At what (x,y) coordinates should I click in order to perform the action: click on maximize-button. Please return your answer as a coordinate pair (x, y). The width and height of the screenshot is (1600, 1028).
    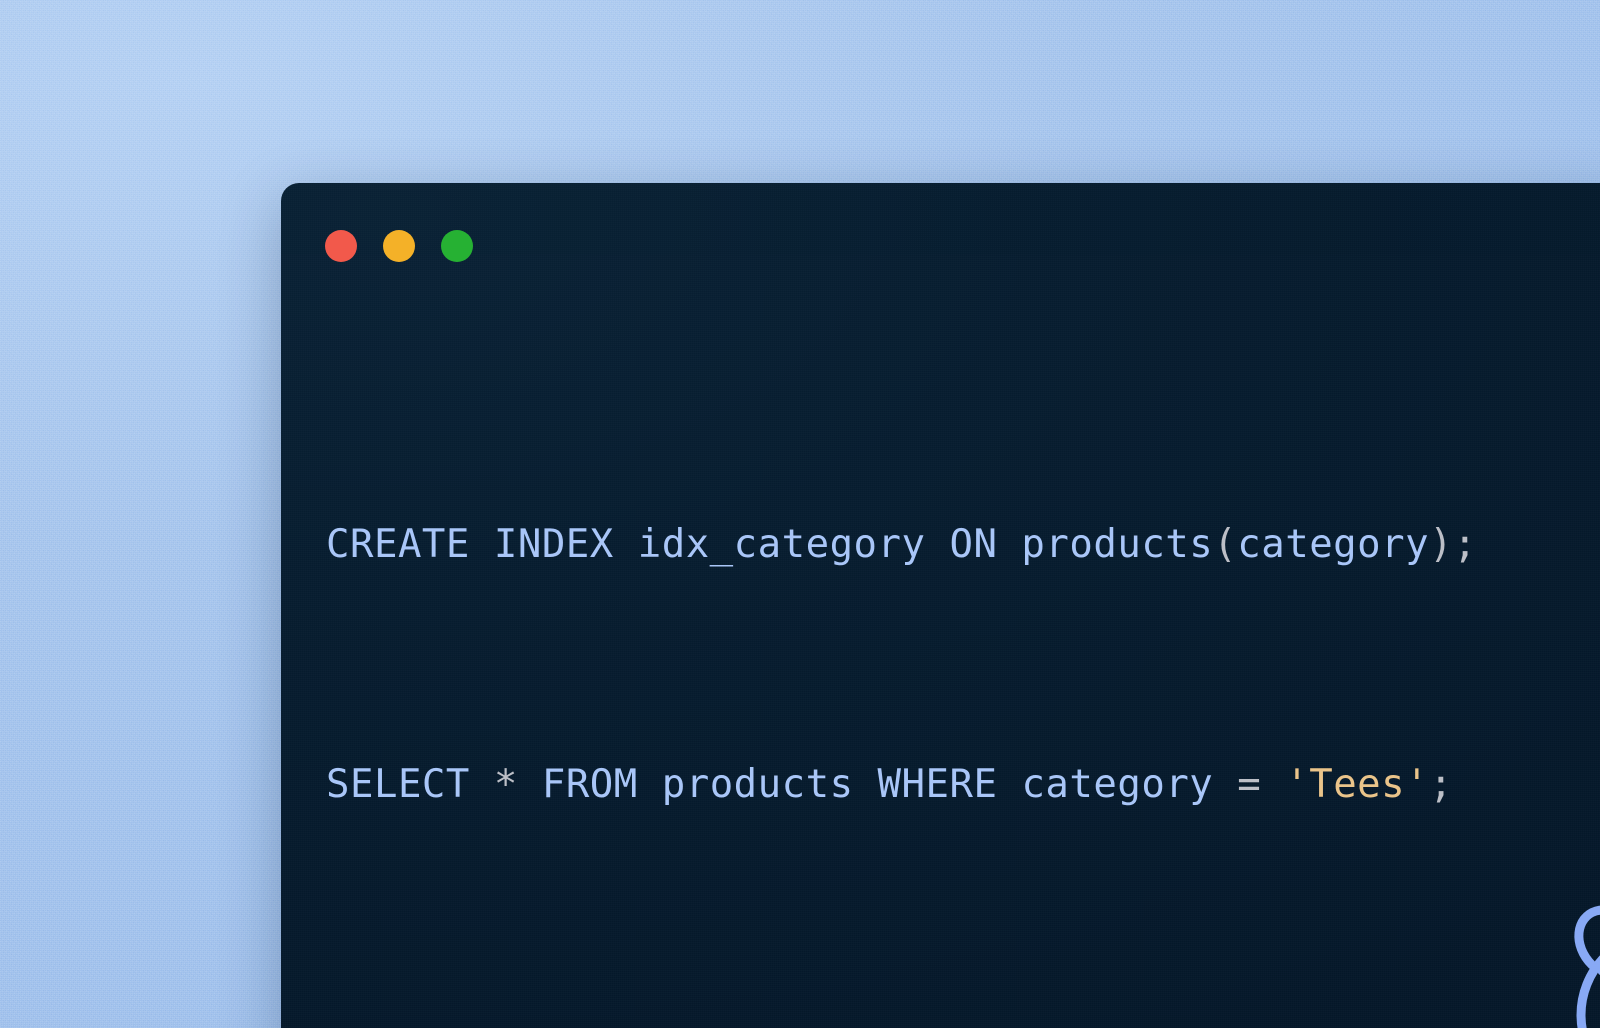
    Looking at the image, I should click on (457, 246).